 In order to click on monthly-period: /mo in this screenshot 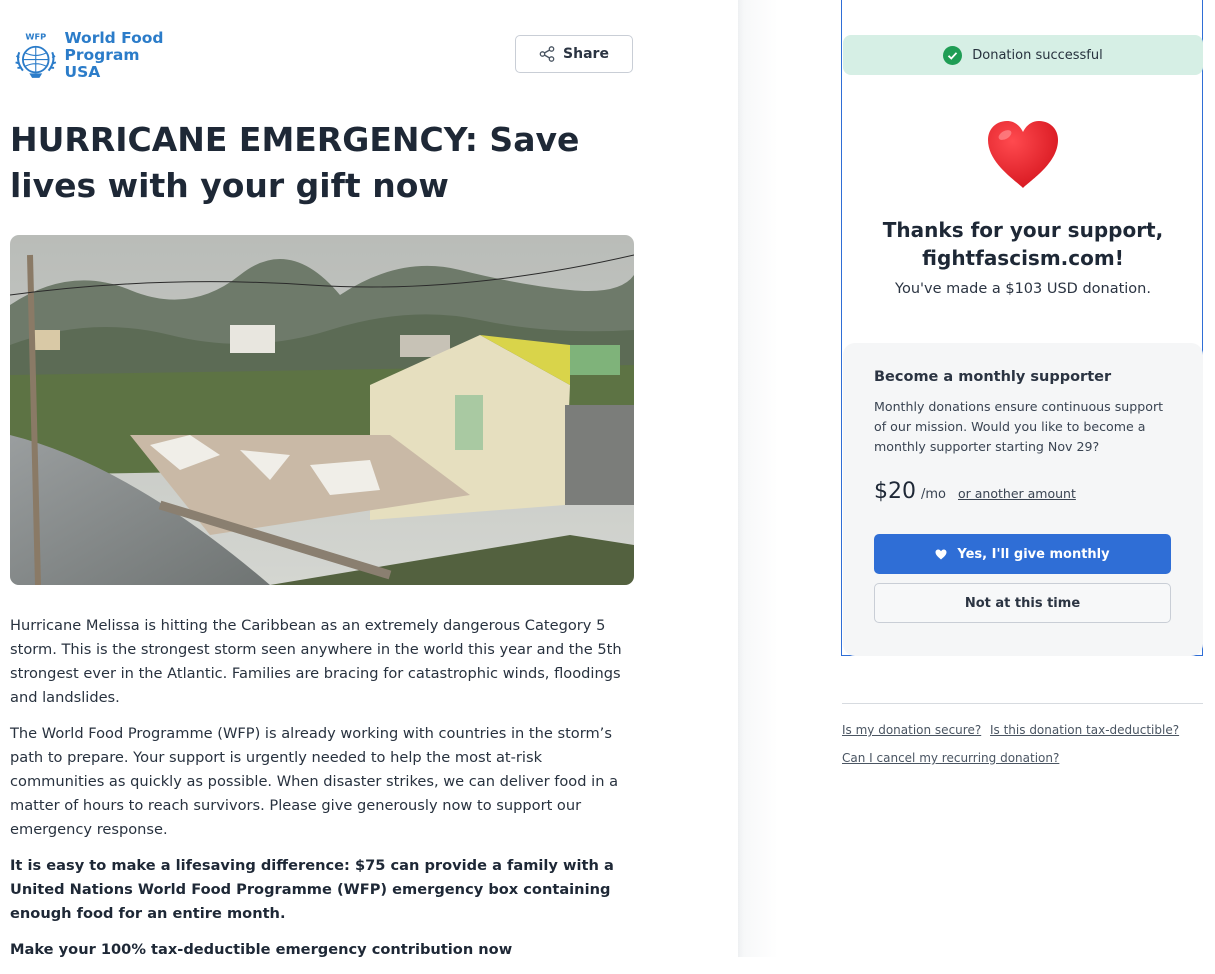, I will do `click(933, 494)`.